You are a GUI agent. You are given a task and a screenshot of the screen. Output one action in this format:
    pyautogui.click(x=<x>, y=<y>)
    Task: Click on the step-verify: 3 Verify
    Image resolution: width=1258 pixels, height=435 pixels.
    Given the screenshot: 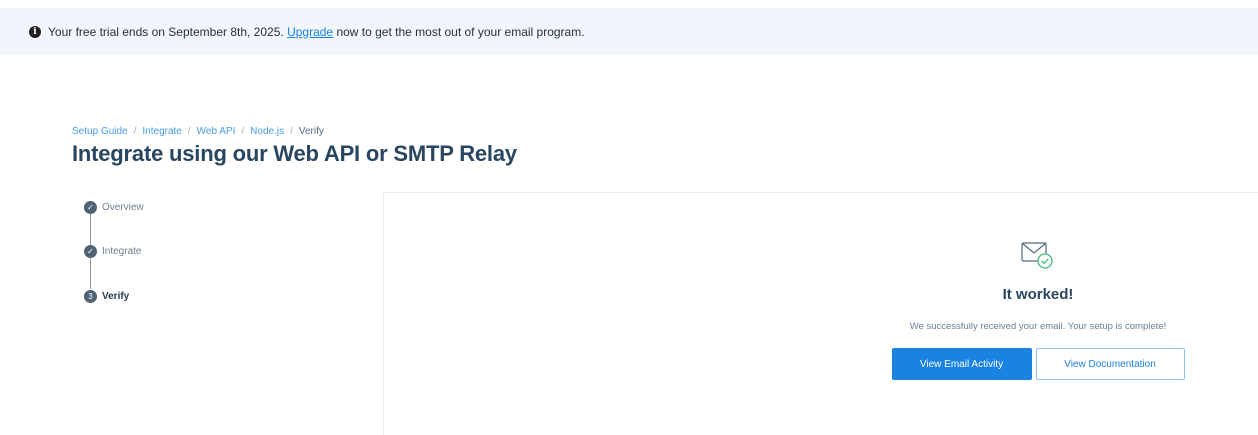 What is the action you would take?
    pyautogui.click(x=106, y=296)
    